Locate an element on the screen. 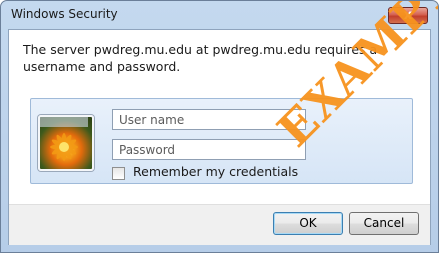  password-input is located at coordinates (209, 149).